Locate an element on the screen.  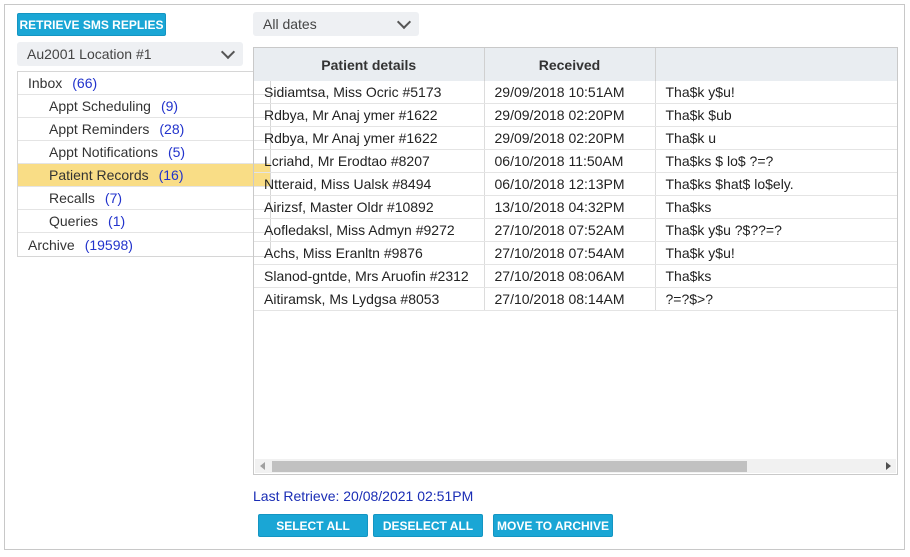
cell-received: 27/10/2018 07:54AM is located at coordinates (570, 253).